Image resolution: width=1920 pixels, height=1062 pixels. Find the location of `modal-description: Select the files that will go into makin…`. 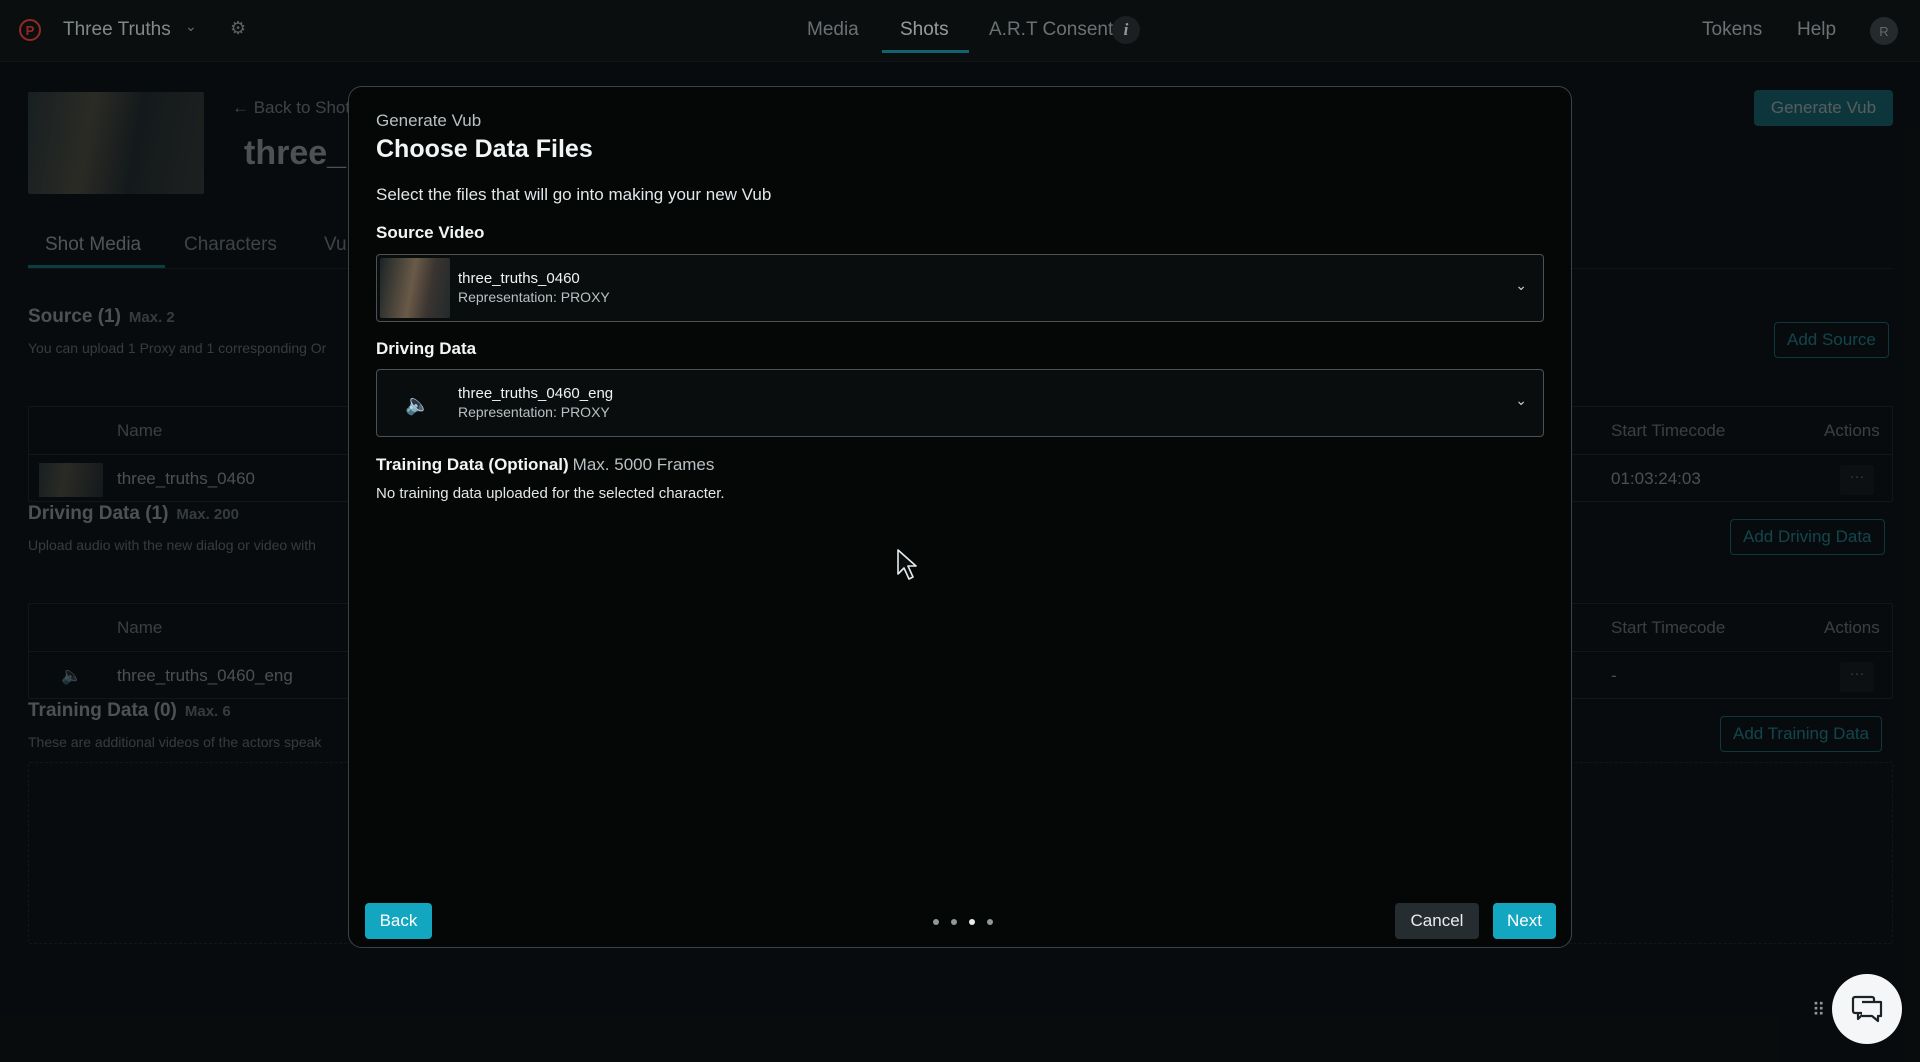

modal-description: Select the files that will go into makin… is located at coordinates (574, 194).